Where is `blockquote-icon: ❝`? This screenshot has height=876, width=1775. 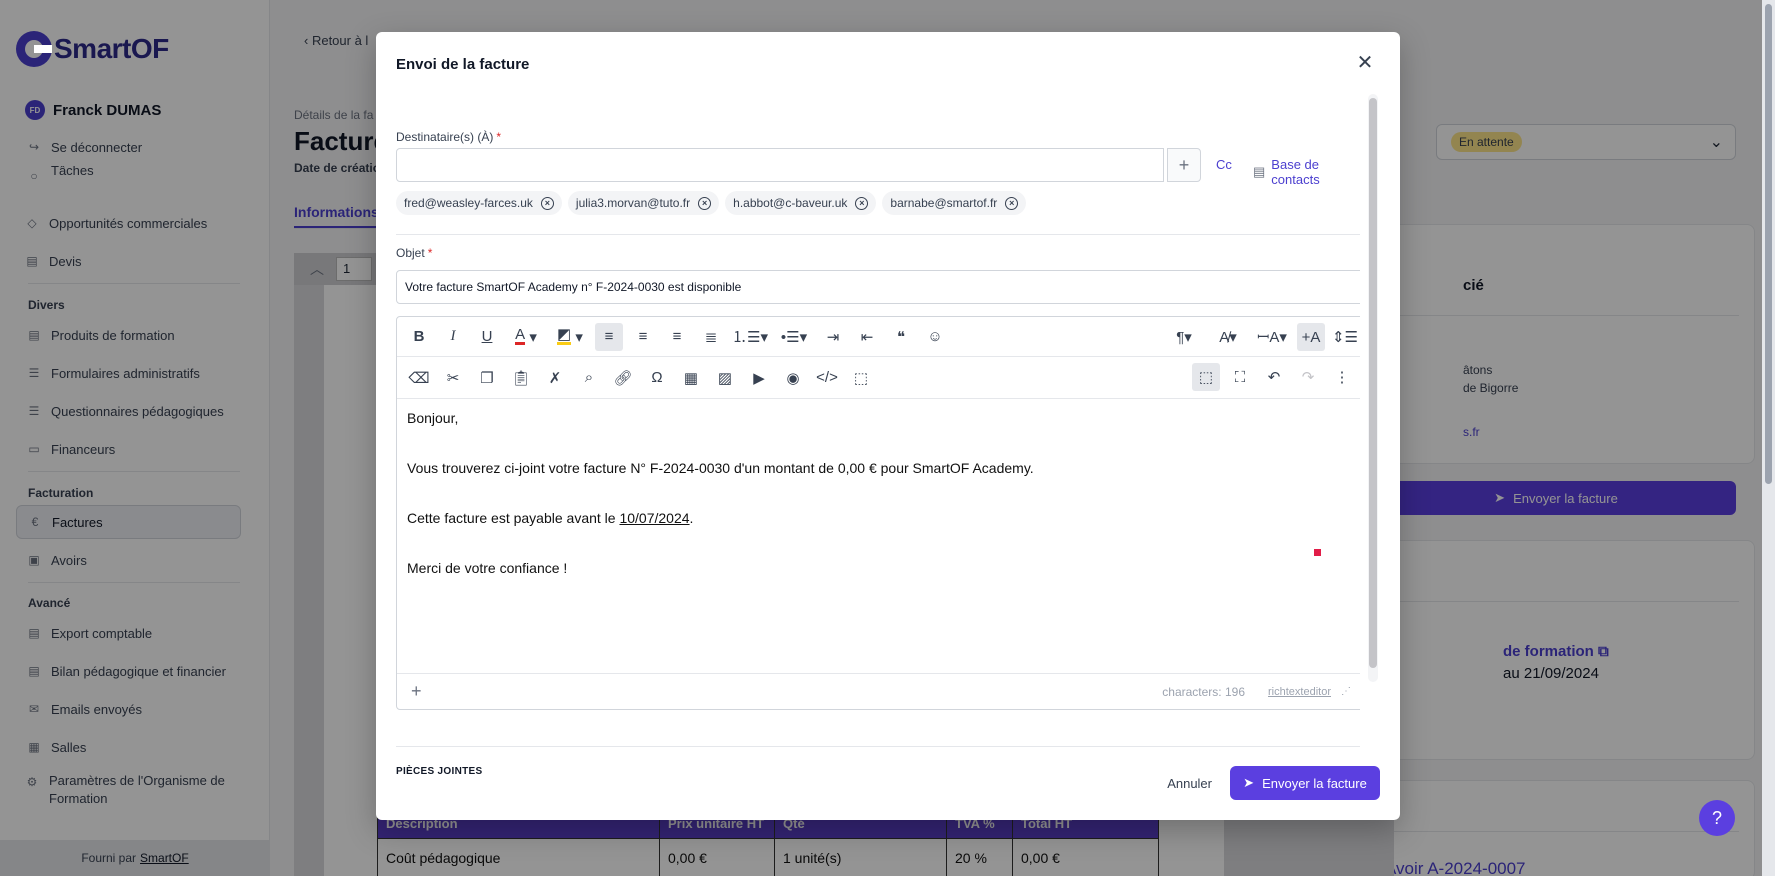
blockquote-icon: ❝ is located at coordinates (901, 337).